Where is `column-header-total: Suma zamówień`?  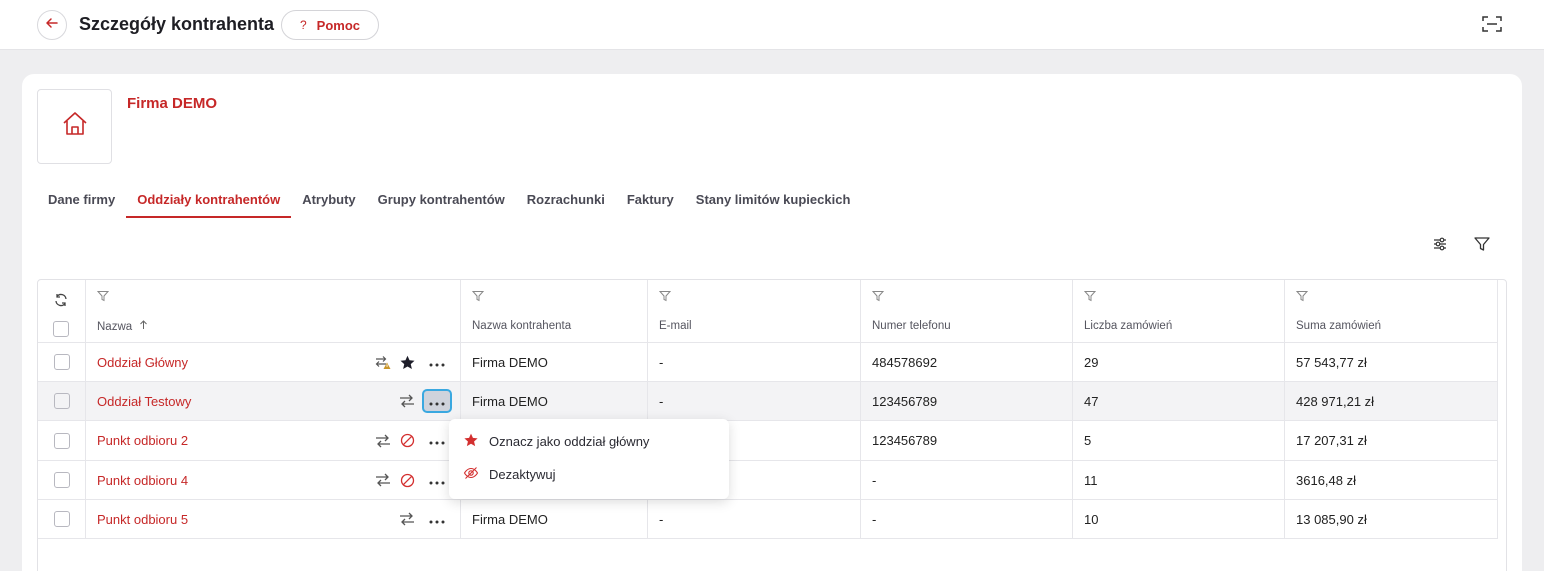 column-header-total: Suma zamówień is located at coordinates (1338, 326).